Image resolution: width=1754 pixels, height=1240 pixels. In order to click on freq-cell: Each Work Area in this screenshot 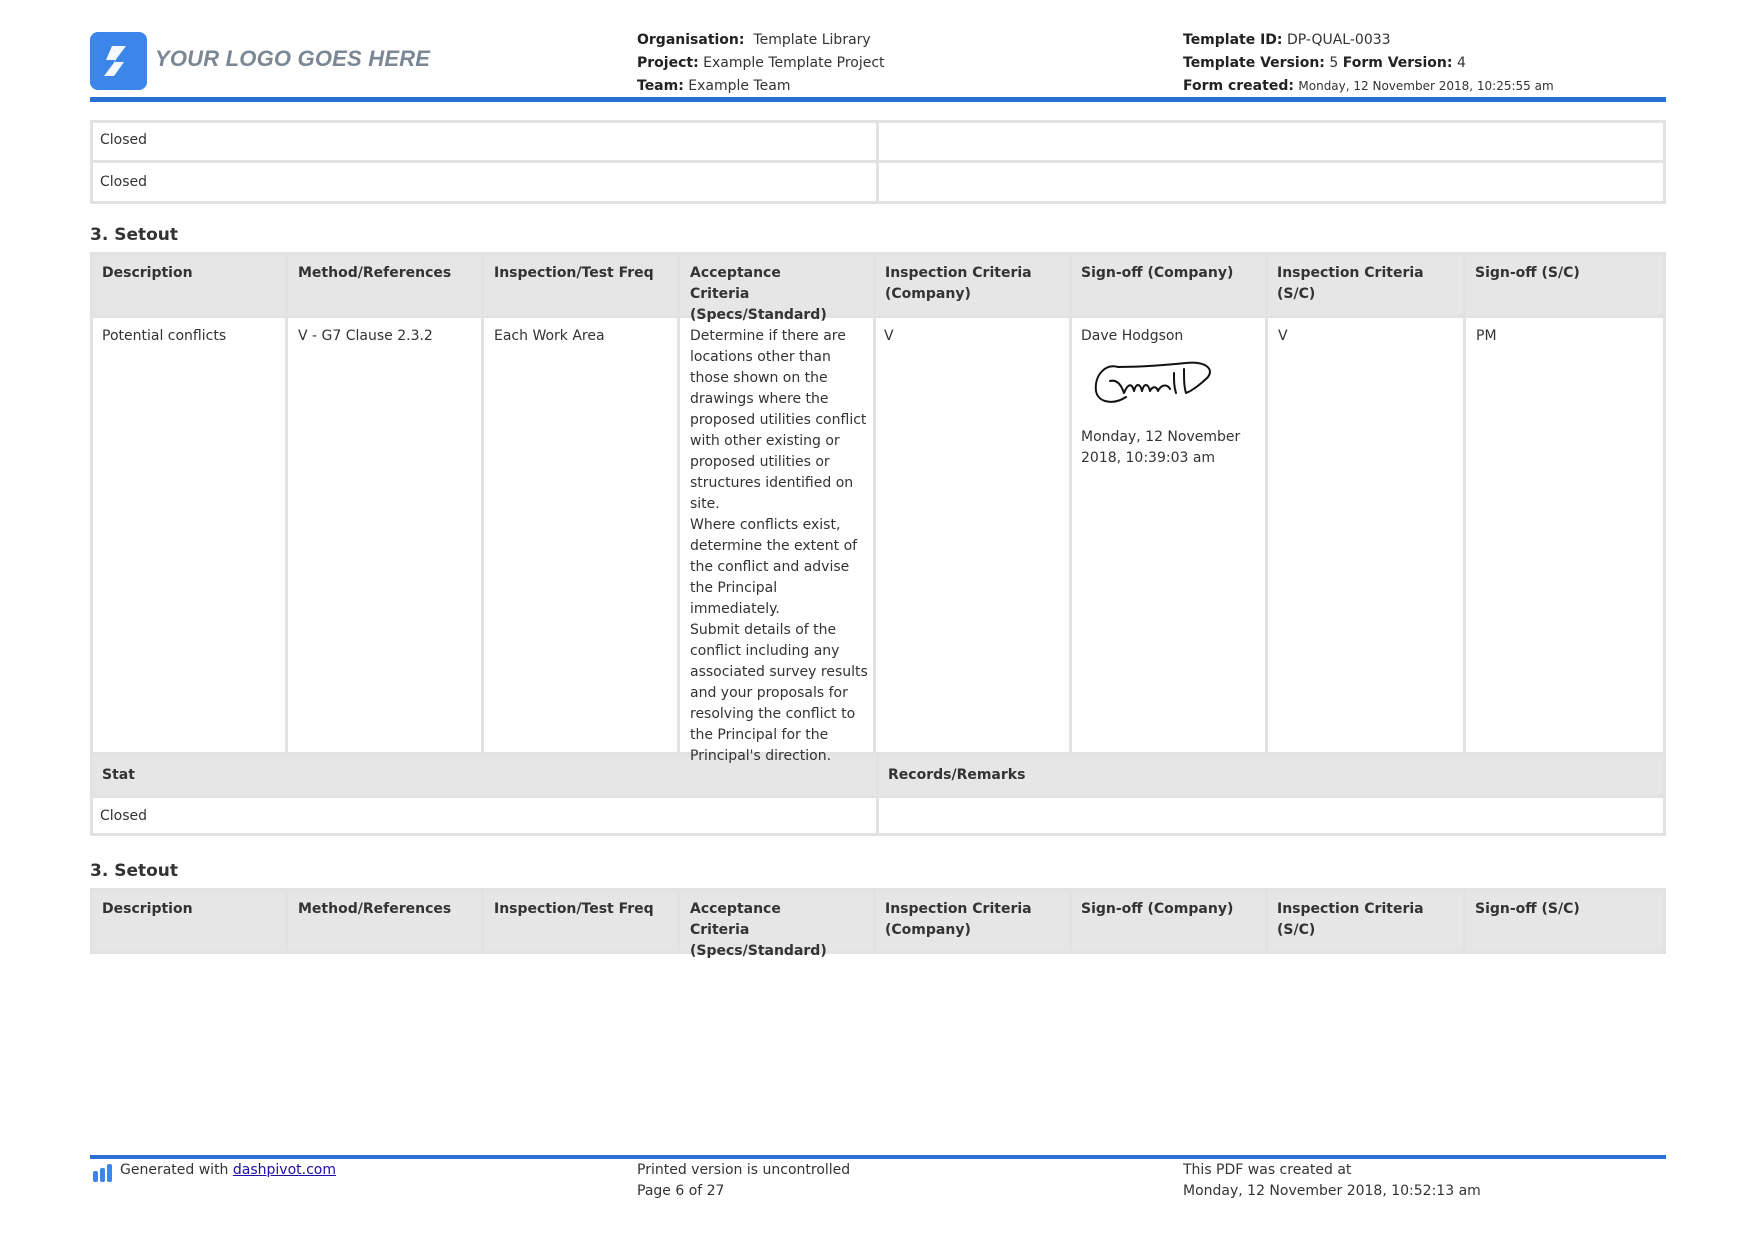, I will do `click(549, 336)`.